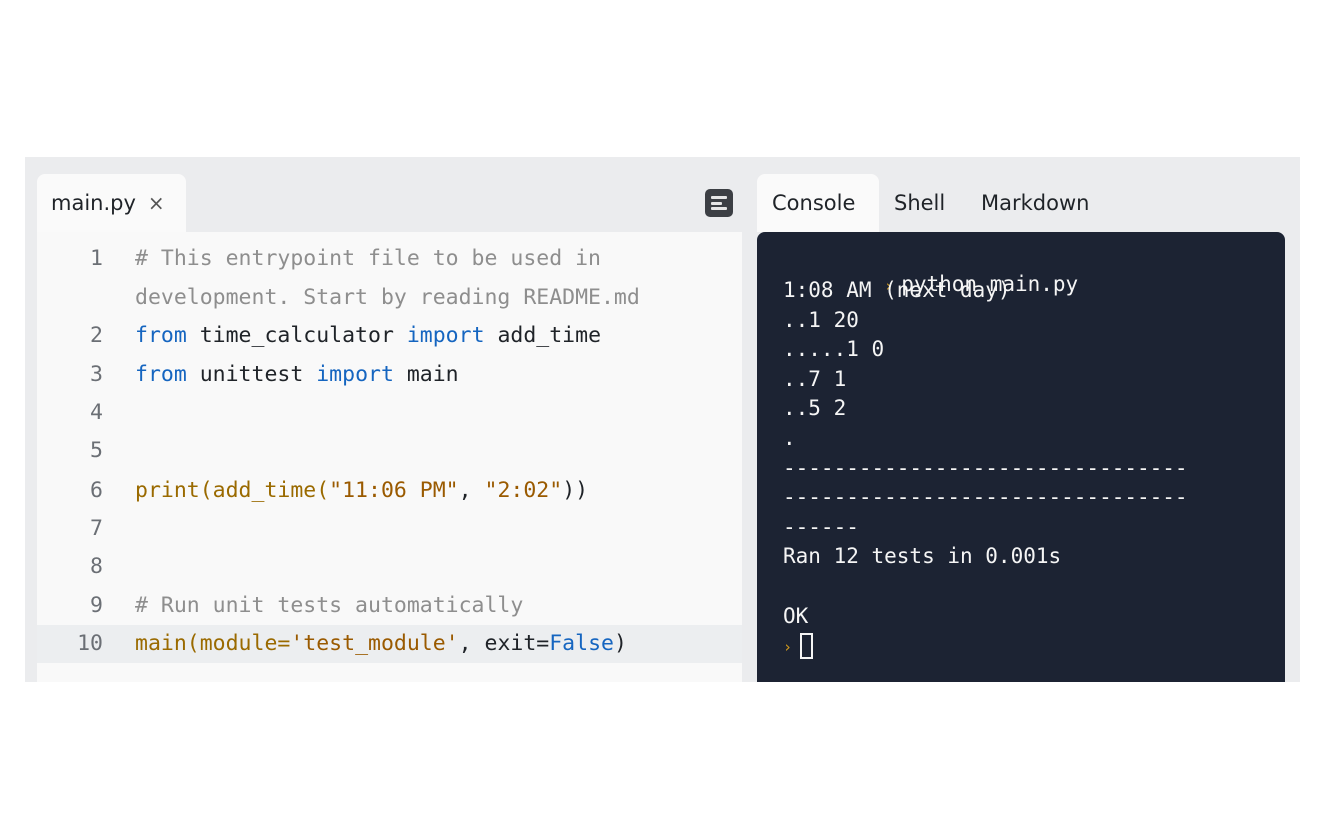  I want to click on line-text: main(module='test_module', exit=False), so click(381, 643).